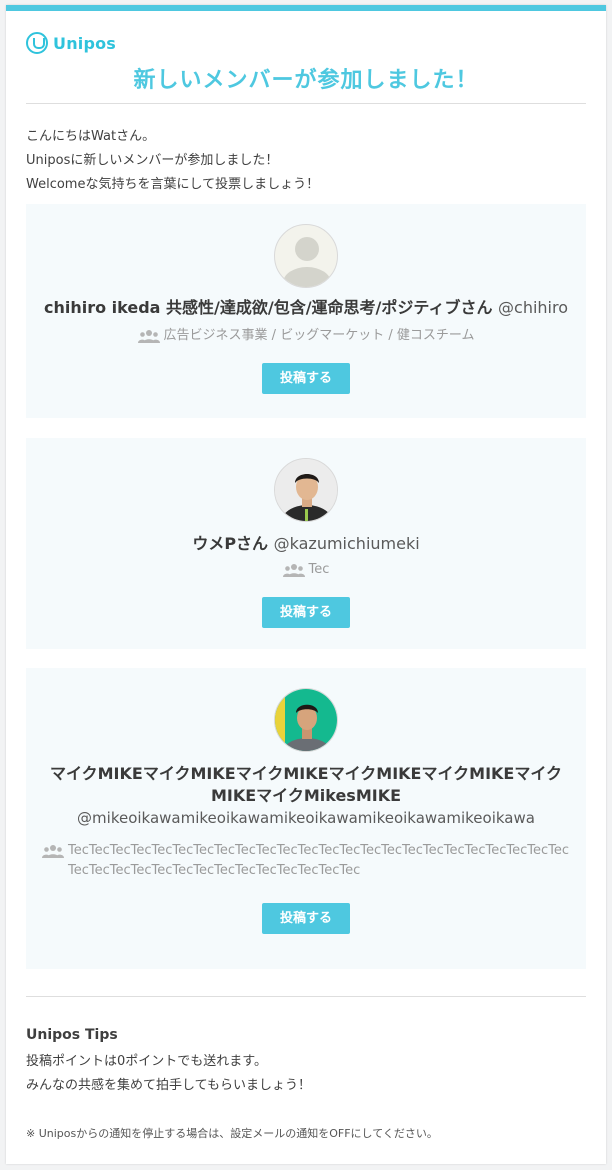 This screenshot has height=1170, width=612. Describe the element at coordinates (306, 80) in the screenshot. I see `page-title: 新しいメンバーが参加しました！` at that location.